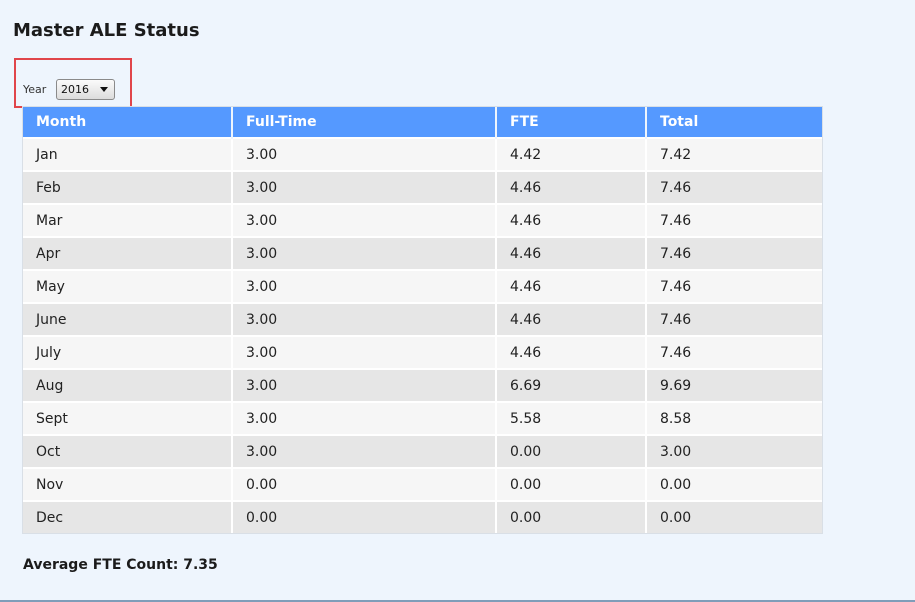  I want to click on cell-month: Apr, so click(128, 253).